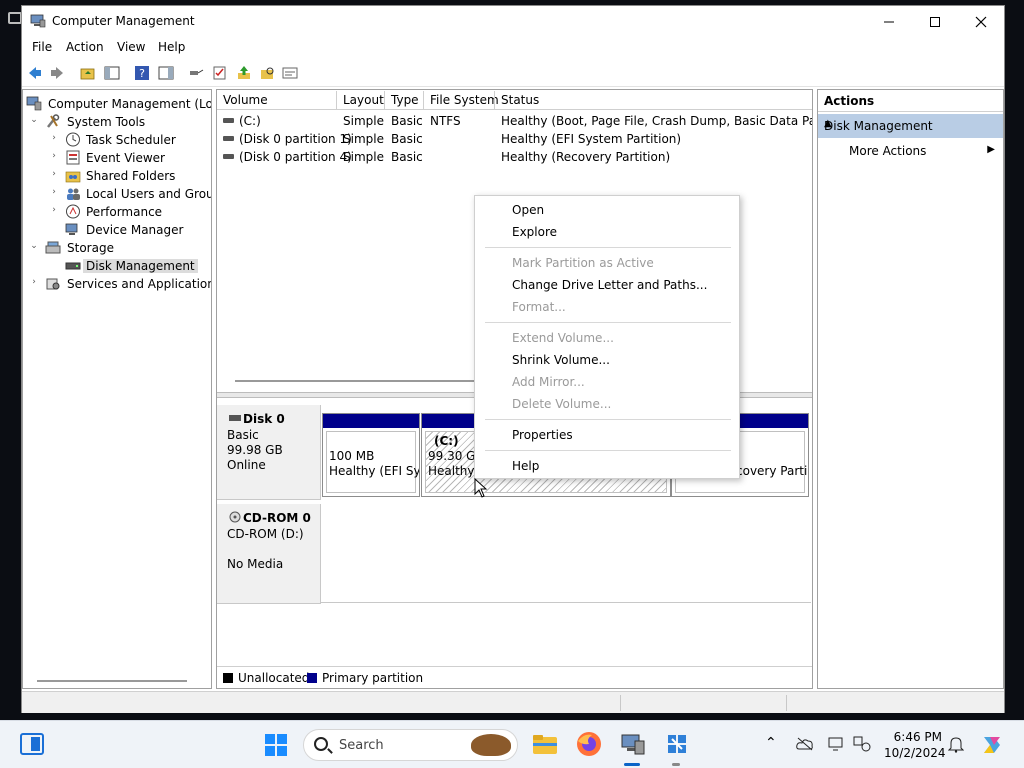 The image size is (1024, 768). Describe the element at coordinates (836, 744) in the screenshot. I see `display-icon` at that location.